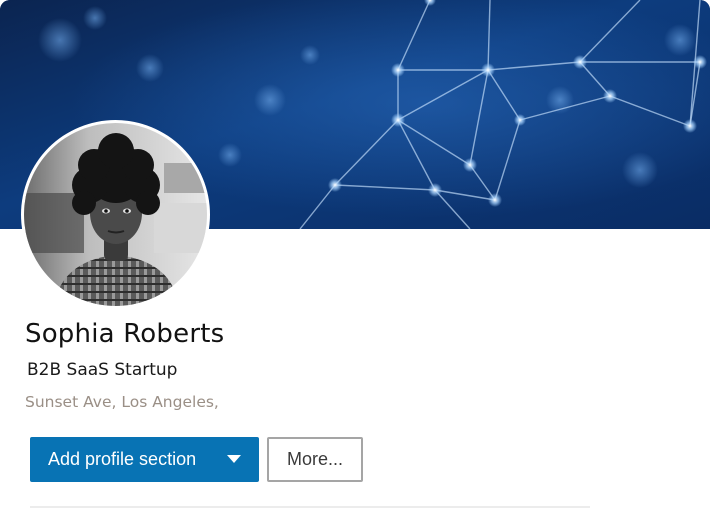 Image resolution: width=710 pixels, height=510 pixels. Describe the element at coordinates (122, 402) in the screenshot. I see `profile-location: Sunset Ave, Los Angeles,` at that location.